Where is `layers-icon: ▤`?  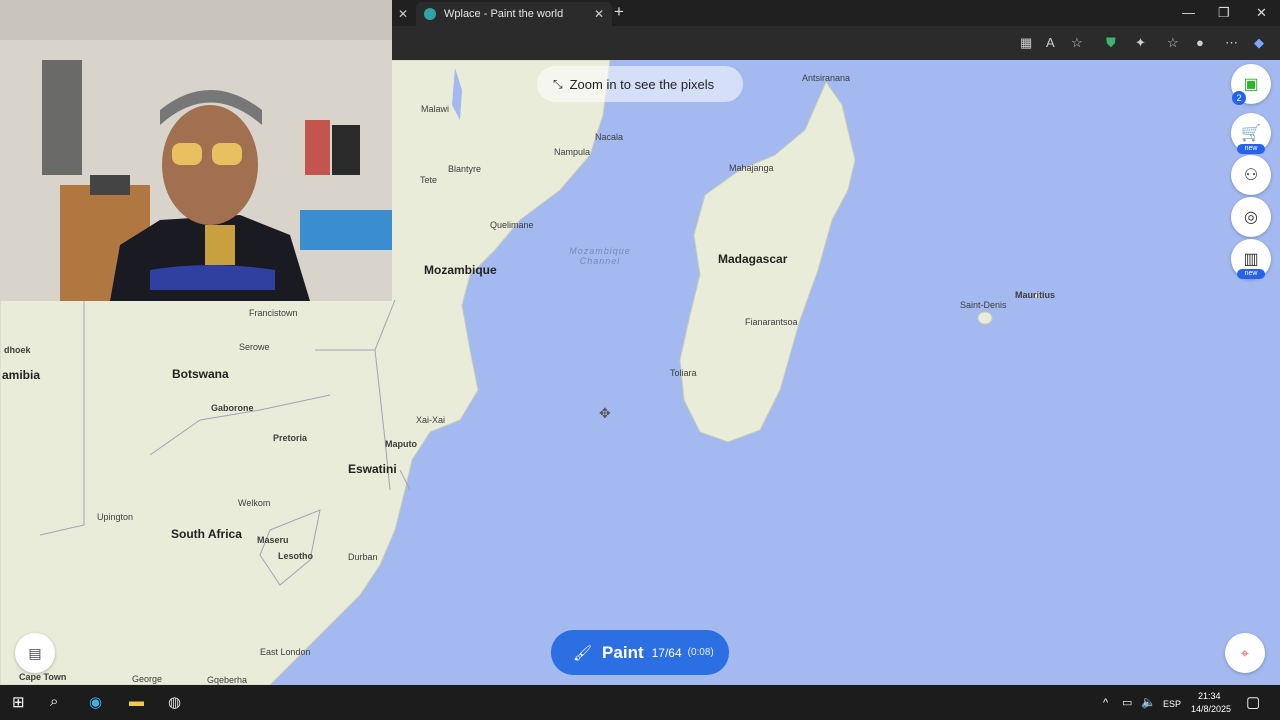
layers-icon: ▤ is located at coordinates (35, 652).